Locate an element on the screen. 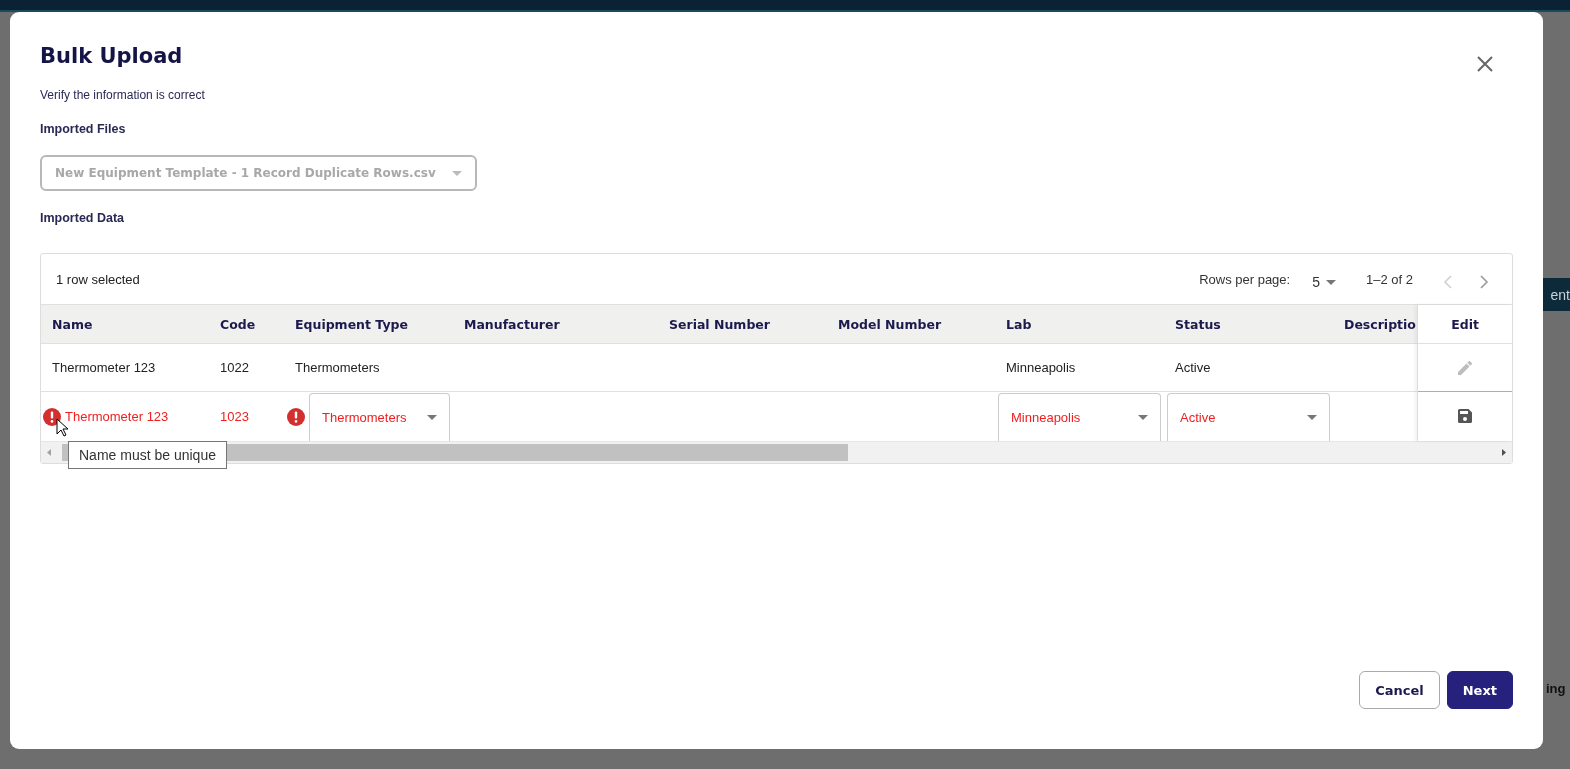 The image size is (1570, 769). horizontal-scrollbar is located at coordinates (776, 452).